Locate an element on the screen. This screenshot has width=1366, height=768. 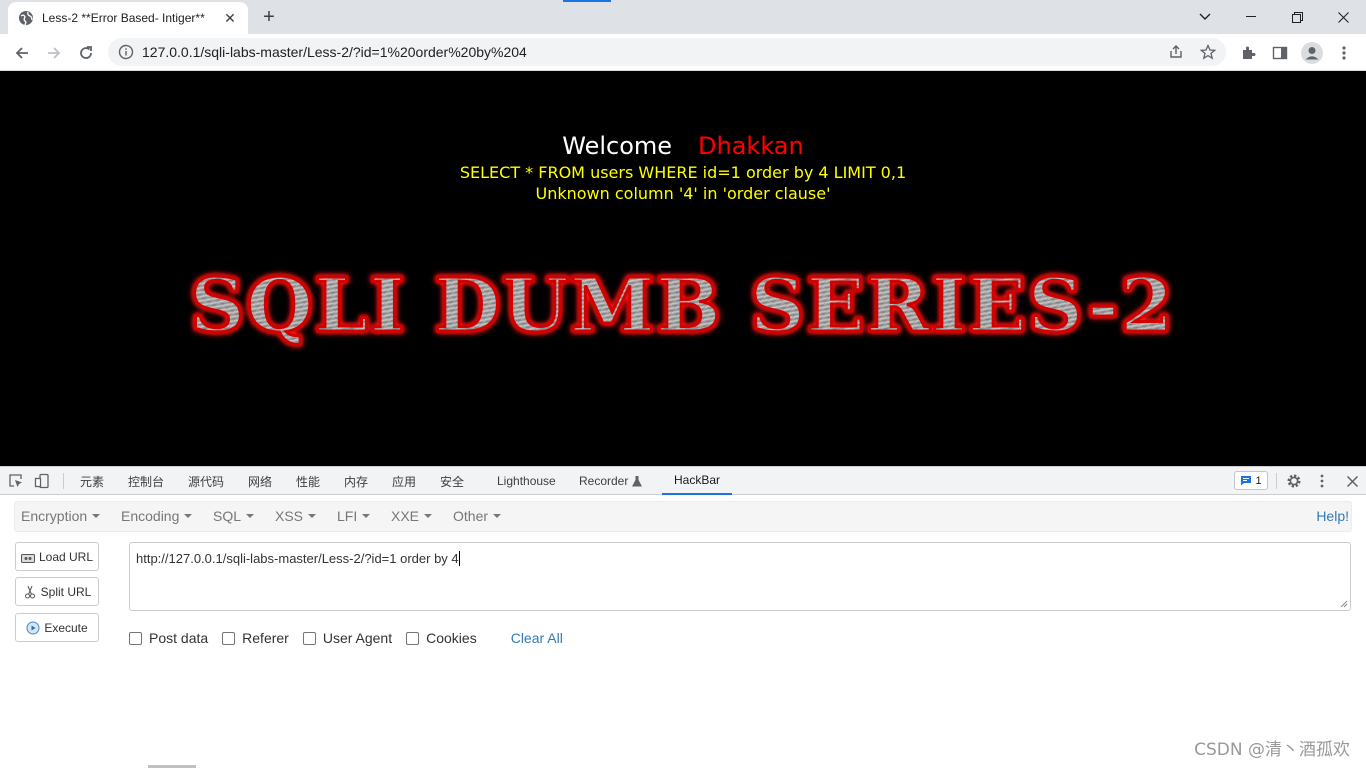
split-url-button: Split URL is located at coordinates (57, 591).